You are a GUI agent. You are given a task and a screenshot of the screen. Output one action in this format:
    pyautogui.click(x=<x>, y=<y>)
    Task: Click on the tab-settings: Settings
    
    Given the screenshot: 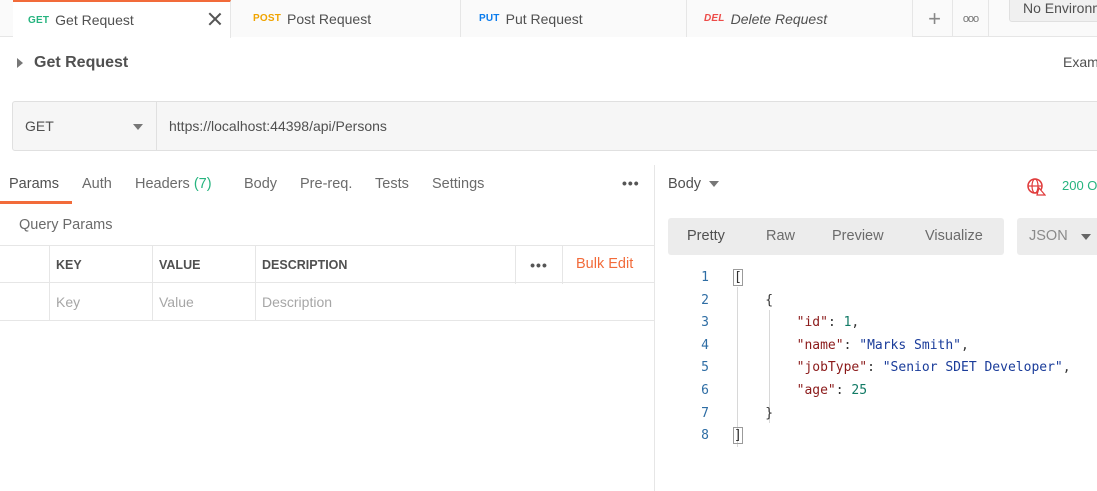 What is the action you would take?
    pyautogui.click(x=458, y=184)
    